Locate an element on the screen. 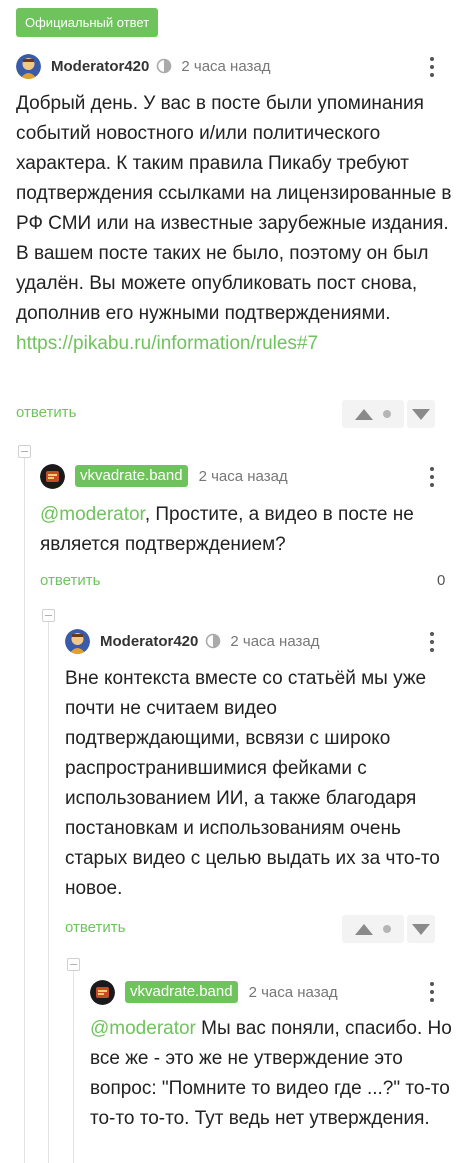 Image resolution: width=461 pixels, height=1163 pixels. rules-link: https://pikabu.ru/information/rules#7 is located at coordinates (167, 343).